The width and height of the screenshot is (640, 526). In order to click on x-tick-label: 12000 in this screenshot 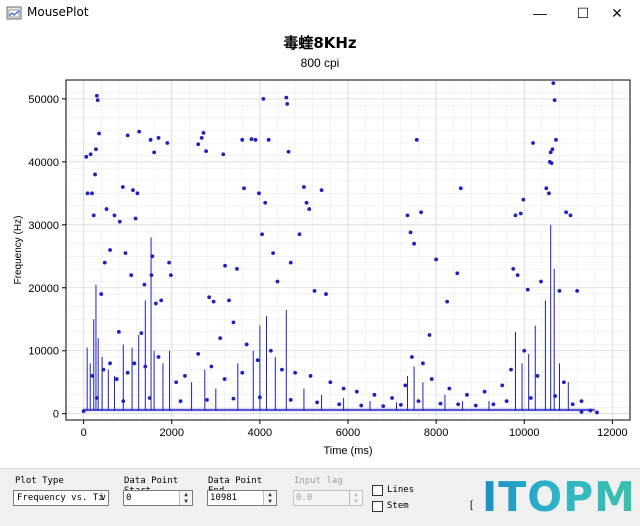, I will do `click(612, 433)`.